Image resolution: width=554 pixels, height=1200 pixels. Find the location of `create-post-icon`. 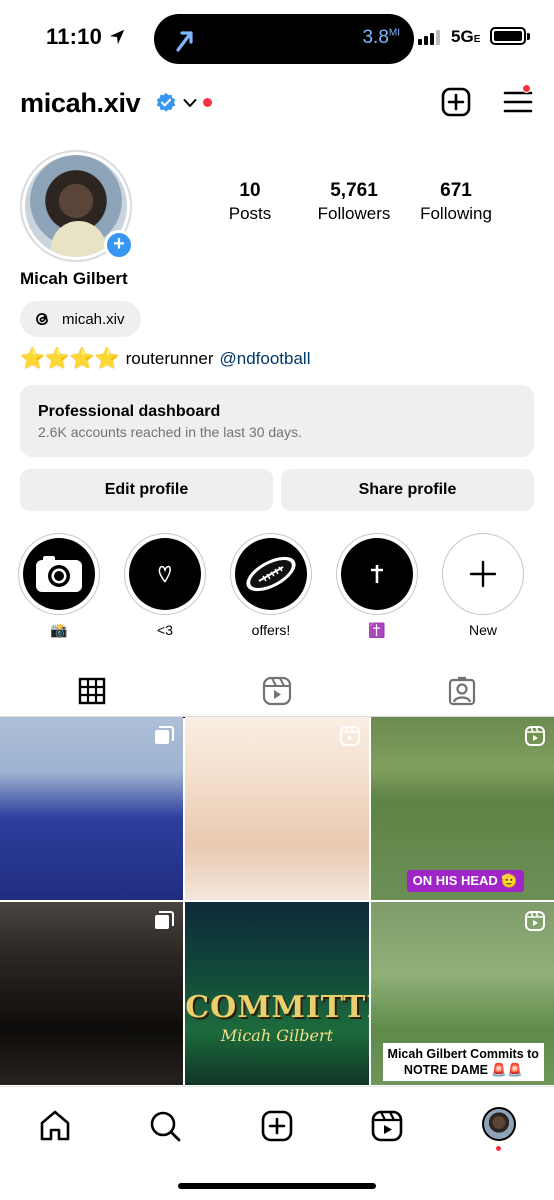

create-post-icon is located at coordinates (277, 1126).